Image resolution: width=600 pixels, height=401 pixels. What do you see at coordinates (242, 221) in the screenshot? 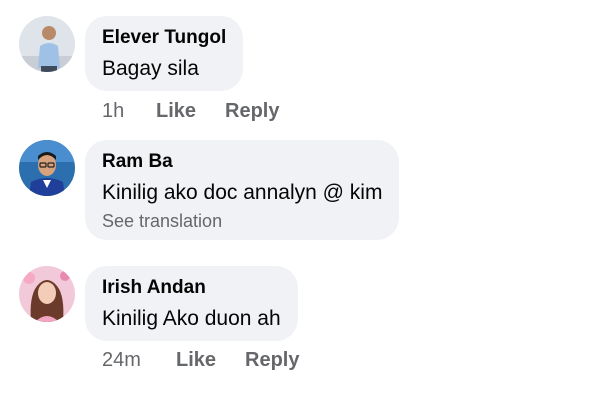
I see `see-translation-link: See translation` at bounding box center [242, 221].